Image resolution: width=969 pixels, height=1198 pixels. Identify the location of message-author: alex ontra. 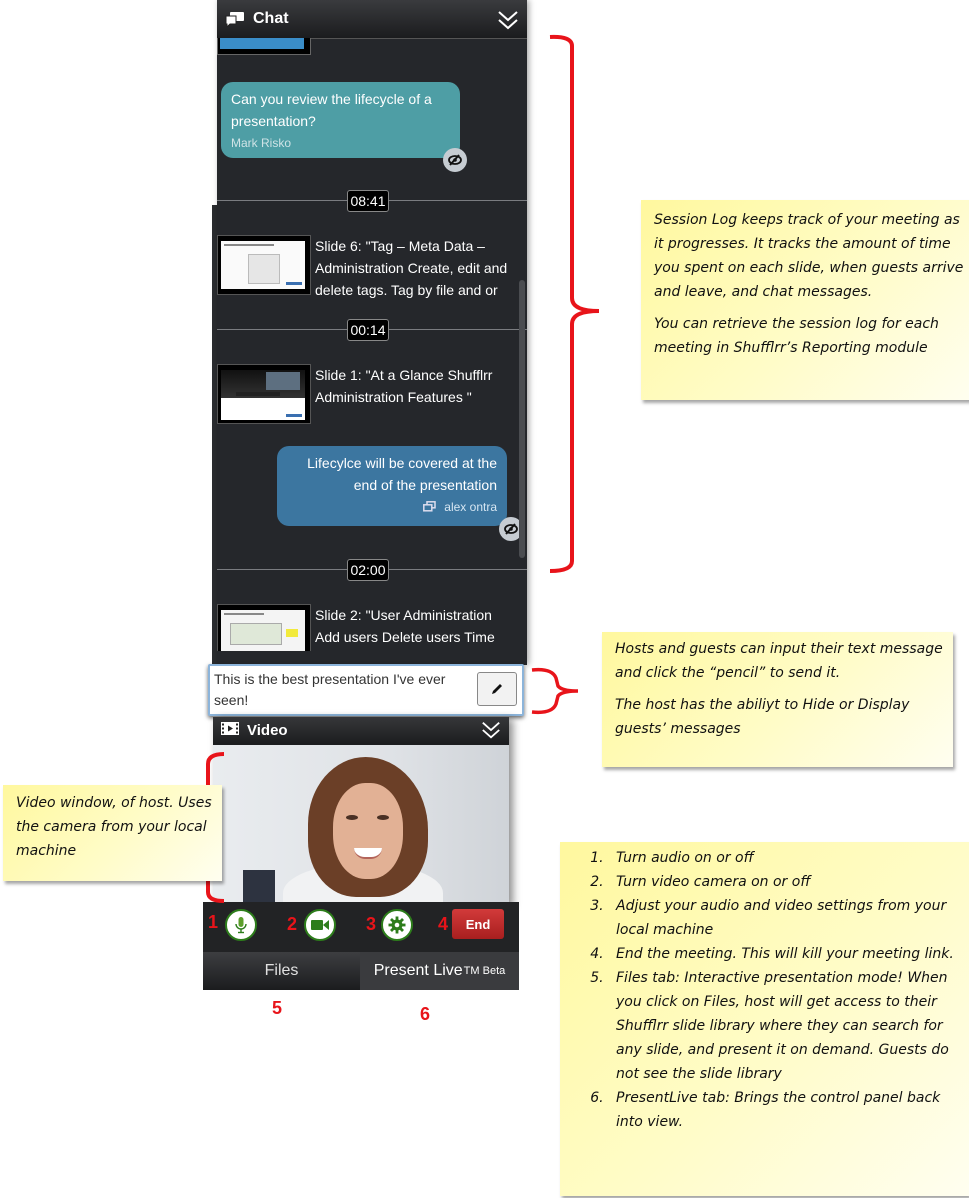
(392, 507).